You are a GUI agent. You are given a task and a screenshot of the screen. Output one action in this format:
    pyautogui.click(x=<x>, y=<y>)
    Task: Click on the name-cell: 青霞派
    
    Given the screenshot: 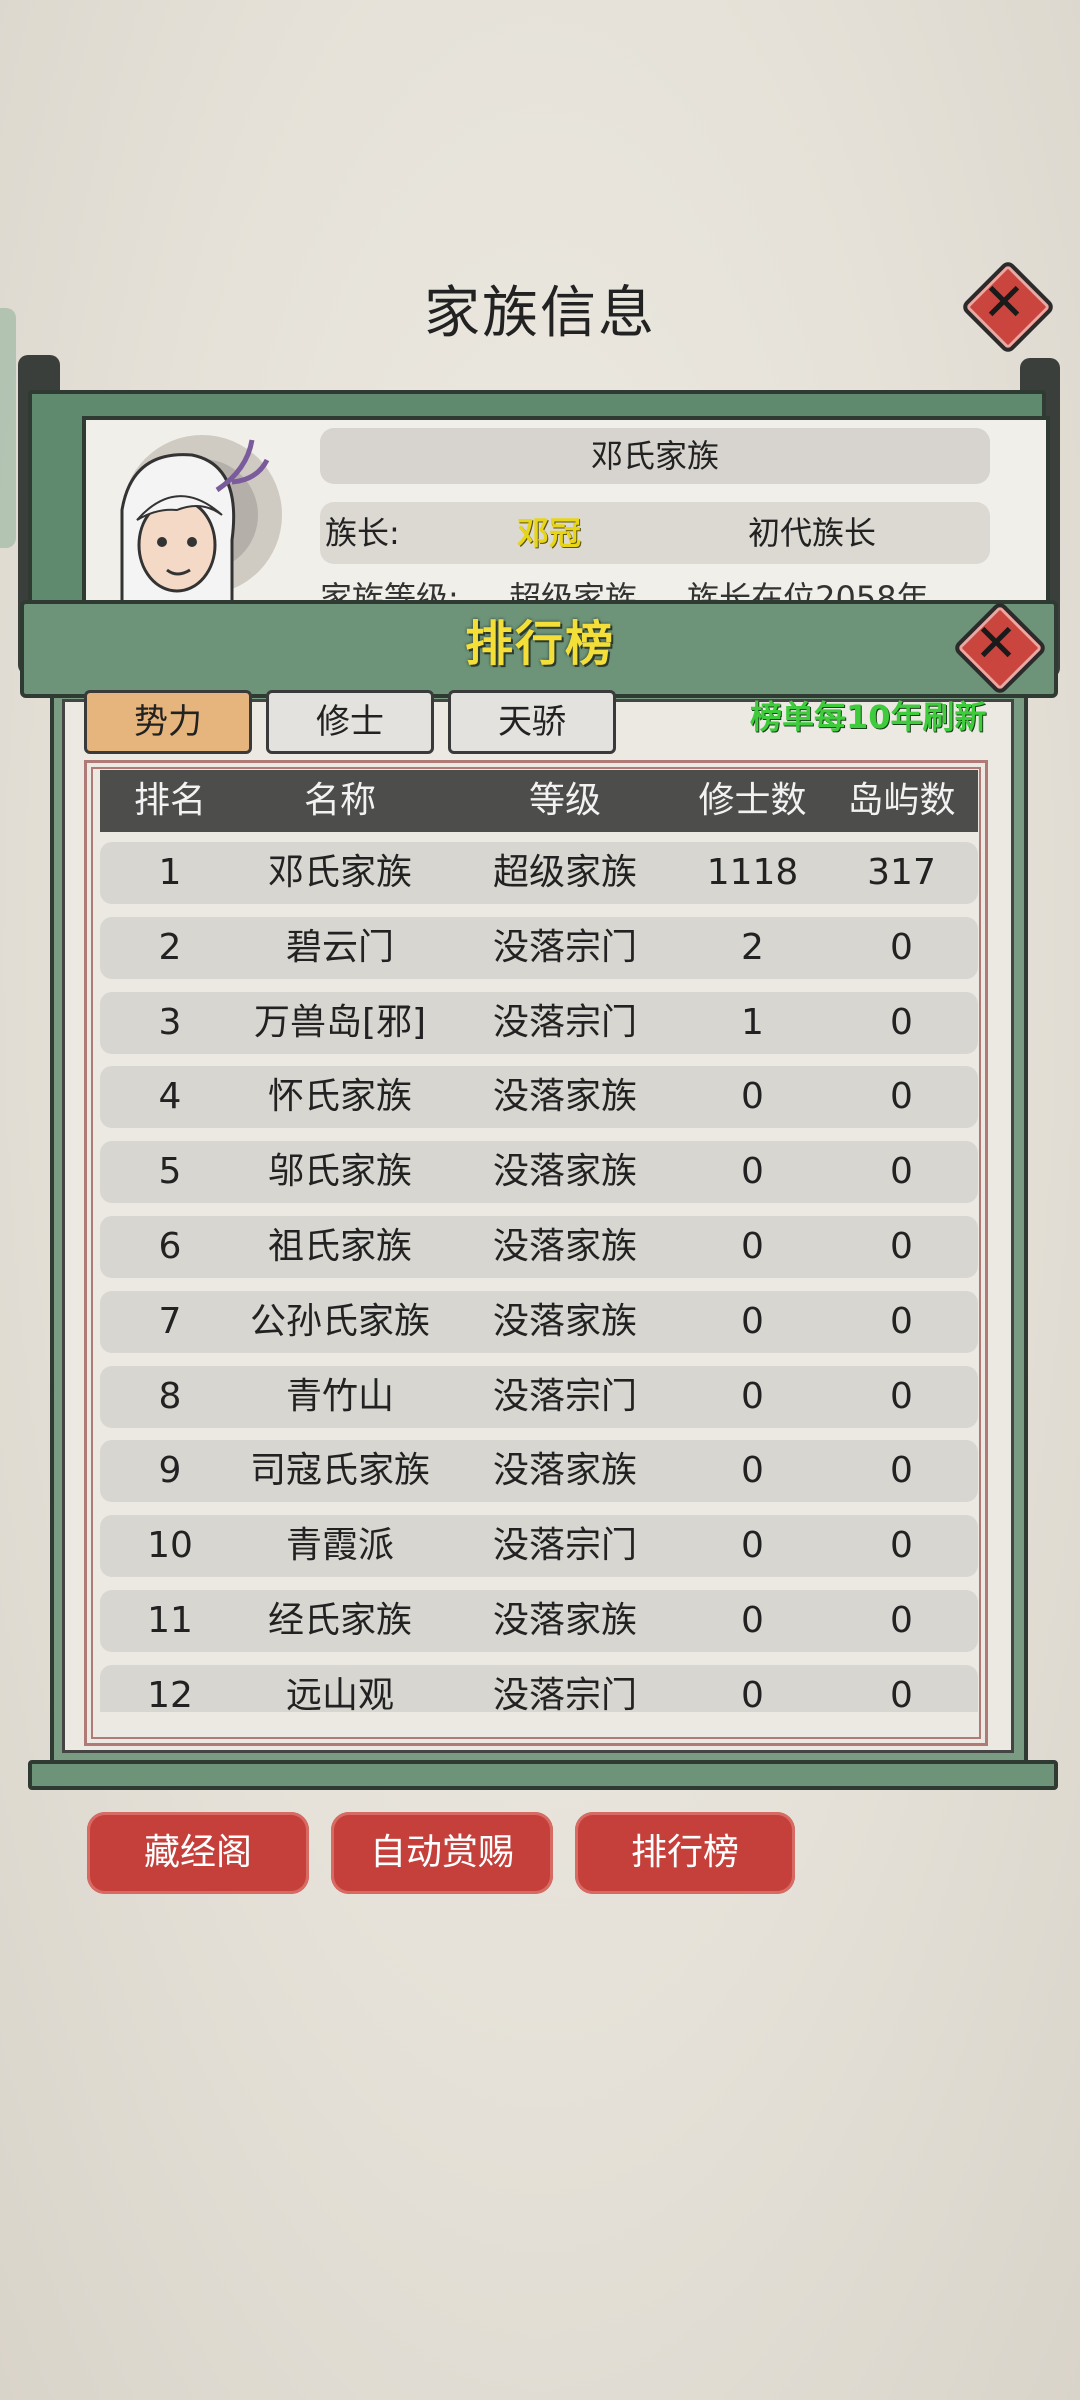 What is the action you would take?
    pyautogui.click(x=339, y=1546)
    